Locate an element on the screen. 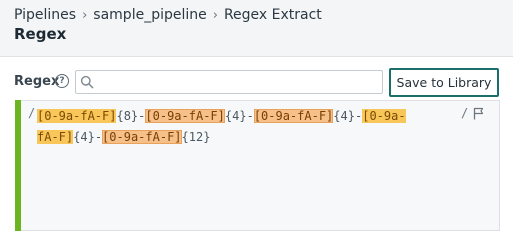 This screenshot has height=240, width=513. regex-token-quantifier: {8} is located at coordinates (127, 116).